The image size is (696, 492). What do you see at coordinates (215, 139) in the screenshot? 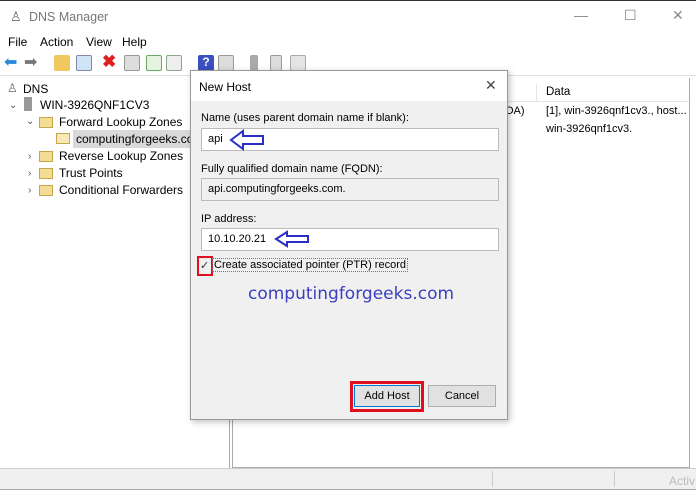
I see `name-value: api` at bounding box center [215, 139].